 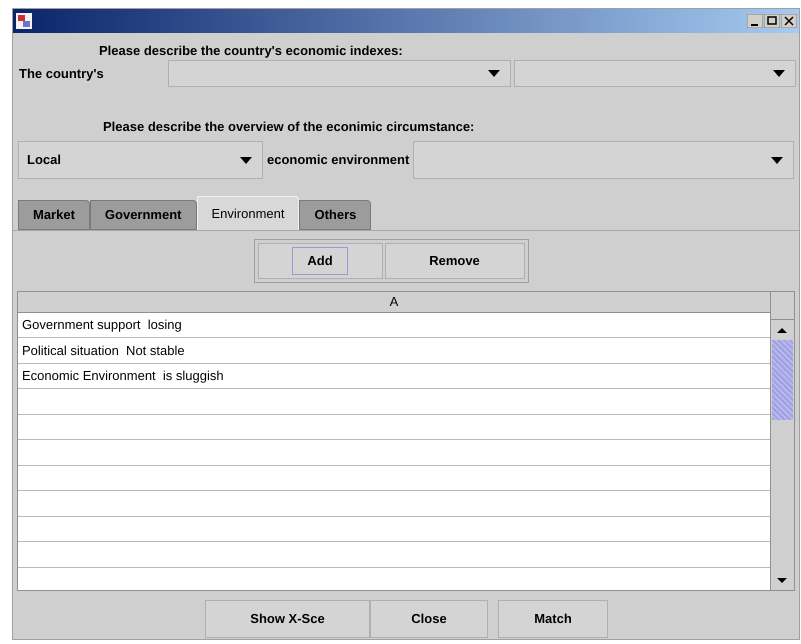 What do you see at coordinates (287, 619) in the screenshot?
I see `button: Show X-Sce` at bounding box center [287, 619].